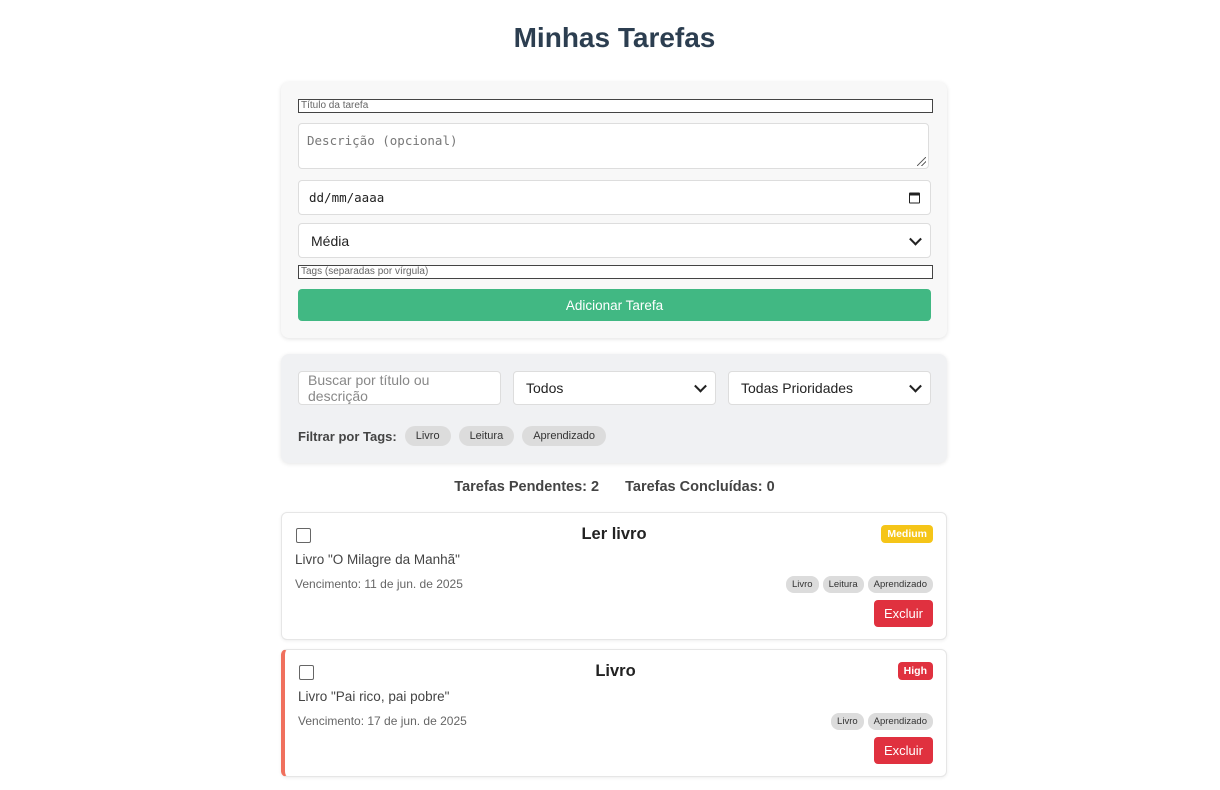 This screenshot has width=1220, height=790. Describe the element at coordinates (614, 240) in the screenshot. I see `priority-select: Média` at that location.